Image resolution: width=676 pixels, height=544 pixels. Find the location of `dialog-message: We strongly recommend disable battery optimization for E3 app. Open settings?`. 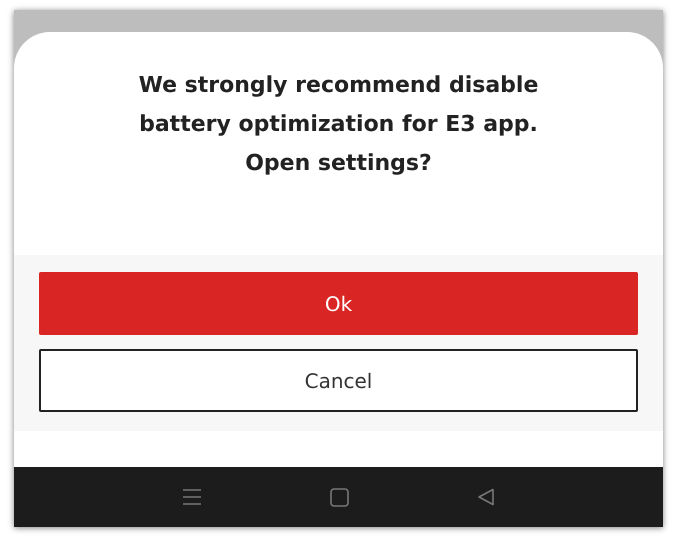

dialog-message: We strongly recommend disable battery optimization for E3 app. Open settings? is located at coordinates (339, 125).